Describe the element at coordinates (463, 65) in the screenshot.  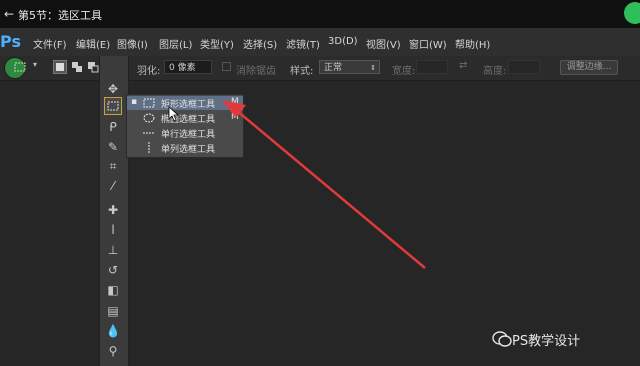
I see `swap-arrows-icon: ⇄` at that location.